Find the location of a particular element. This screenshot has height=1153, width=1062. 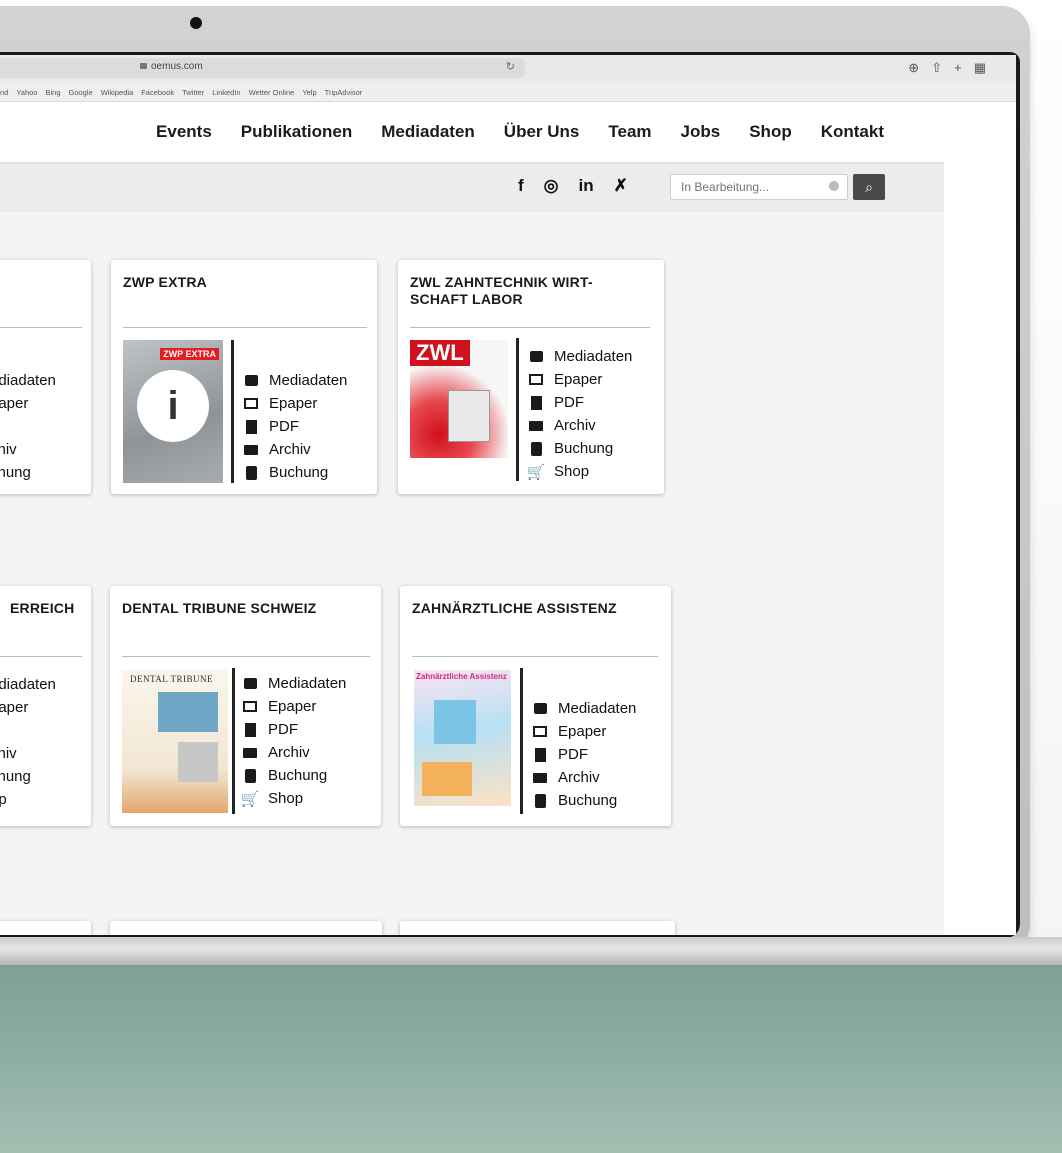

bookmark: Facebook is located at coordinates (157, 92).